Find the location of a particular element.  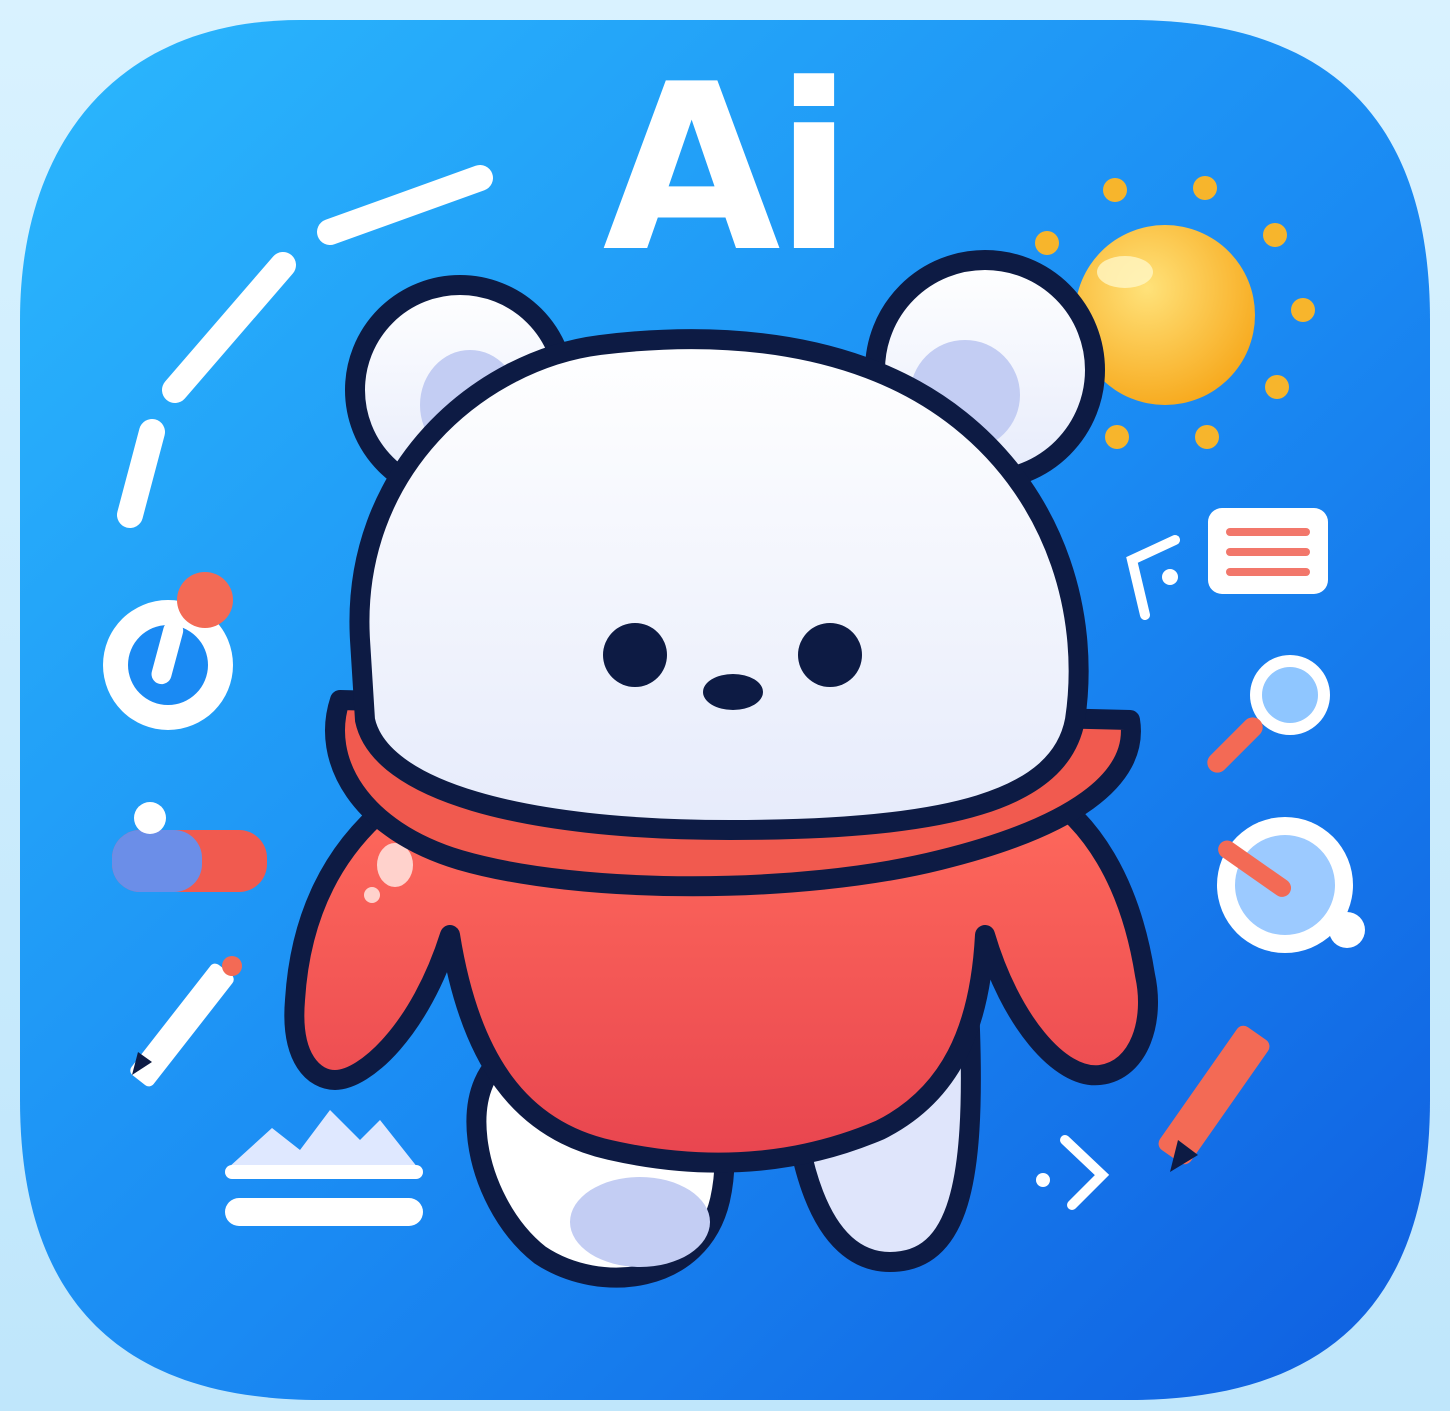

ai-title-text: Ai is located at coordinates (728, 169).